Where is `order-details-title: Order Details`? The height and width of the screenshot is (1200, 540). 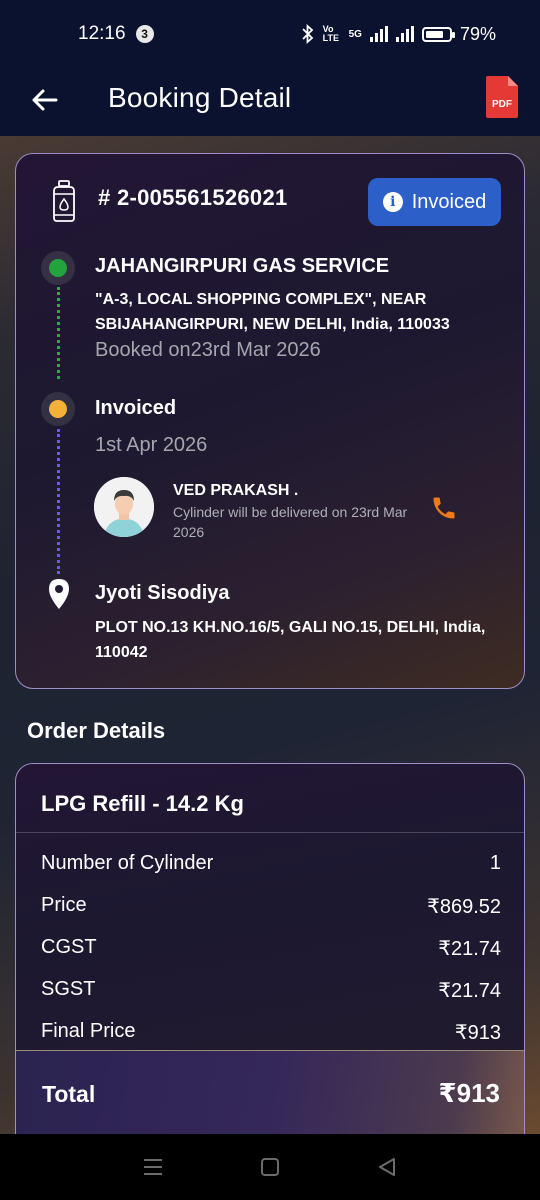
order-details-title: Order Details is located at coordinates (96, 730).